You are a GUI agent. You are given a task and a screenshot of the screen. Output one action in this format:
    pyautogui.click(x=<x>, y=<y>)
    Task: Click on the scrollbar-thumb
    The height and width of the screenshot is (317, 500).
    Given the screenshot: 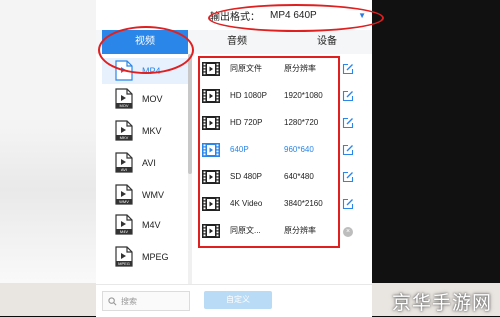 What is the action you would take?
    pyautogui.click(x=190, y=114)
    